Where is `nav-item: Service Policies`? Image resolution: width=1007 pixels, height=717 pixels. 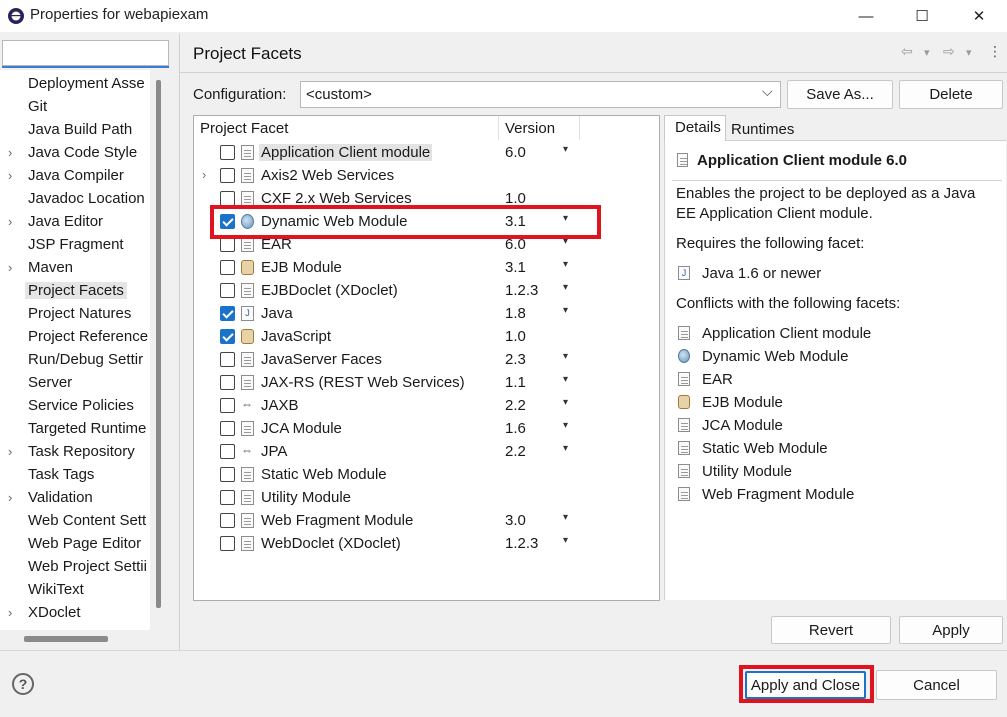 nav-item: Service Policies is located at coordinates (75, 405).